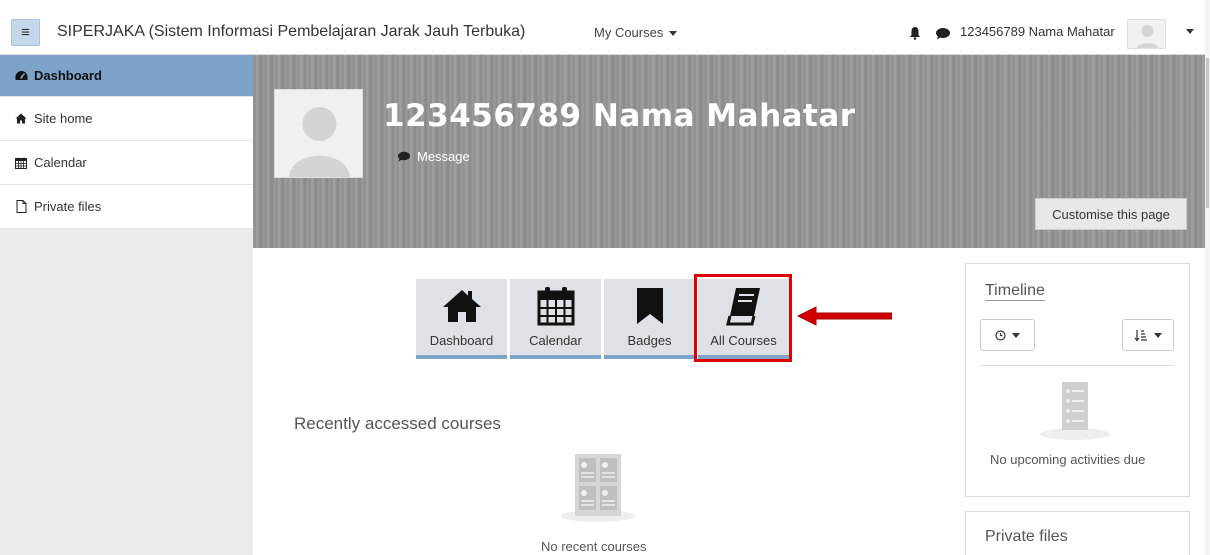 This screenshot has width=1210, height=555. I want to click on tile-calendar: Calendar, so click(555, 319).